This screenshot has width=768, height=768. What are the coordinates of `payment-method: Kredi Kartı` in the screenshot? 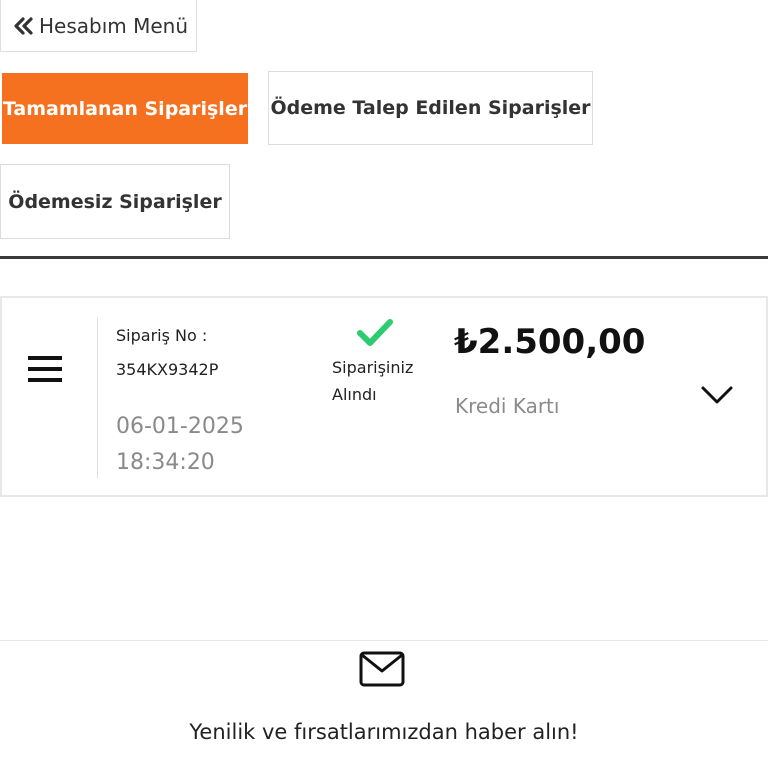 It's located at (507, 406).